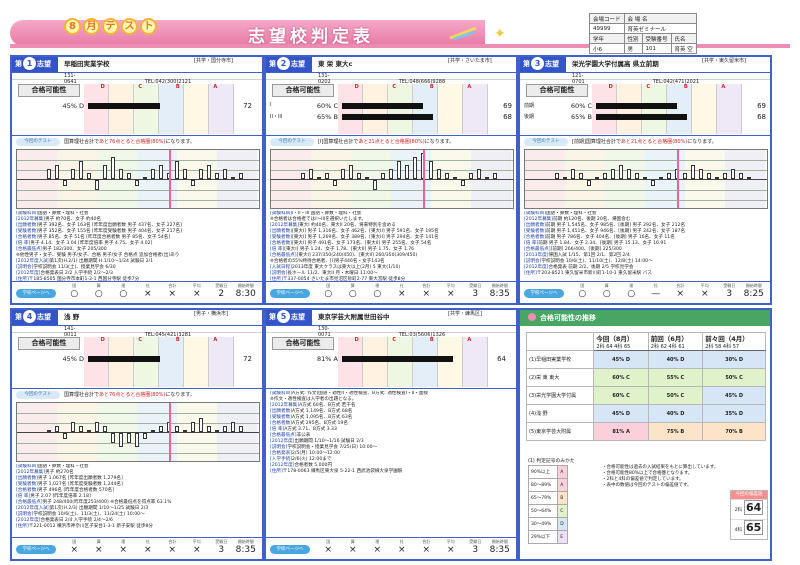 This screenshot has width=800, height=565. I want to click on school-name: 東京学芸大附属世田谷中, so click(382, 317).